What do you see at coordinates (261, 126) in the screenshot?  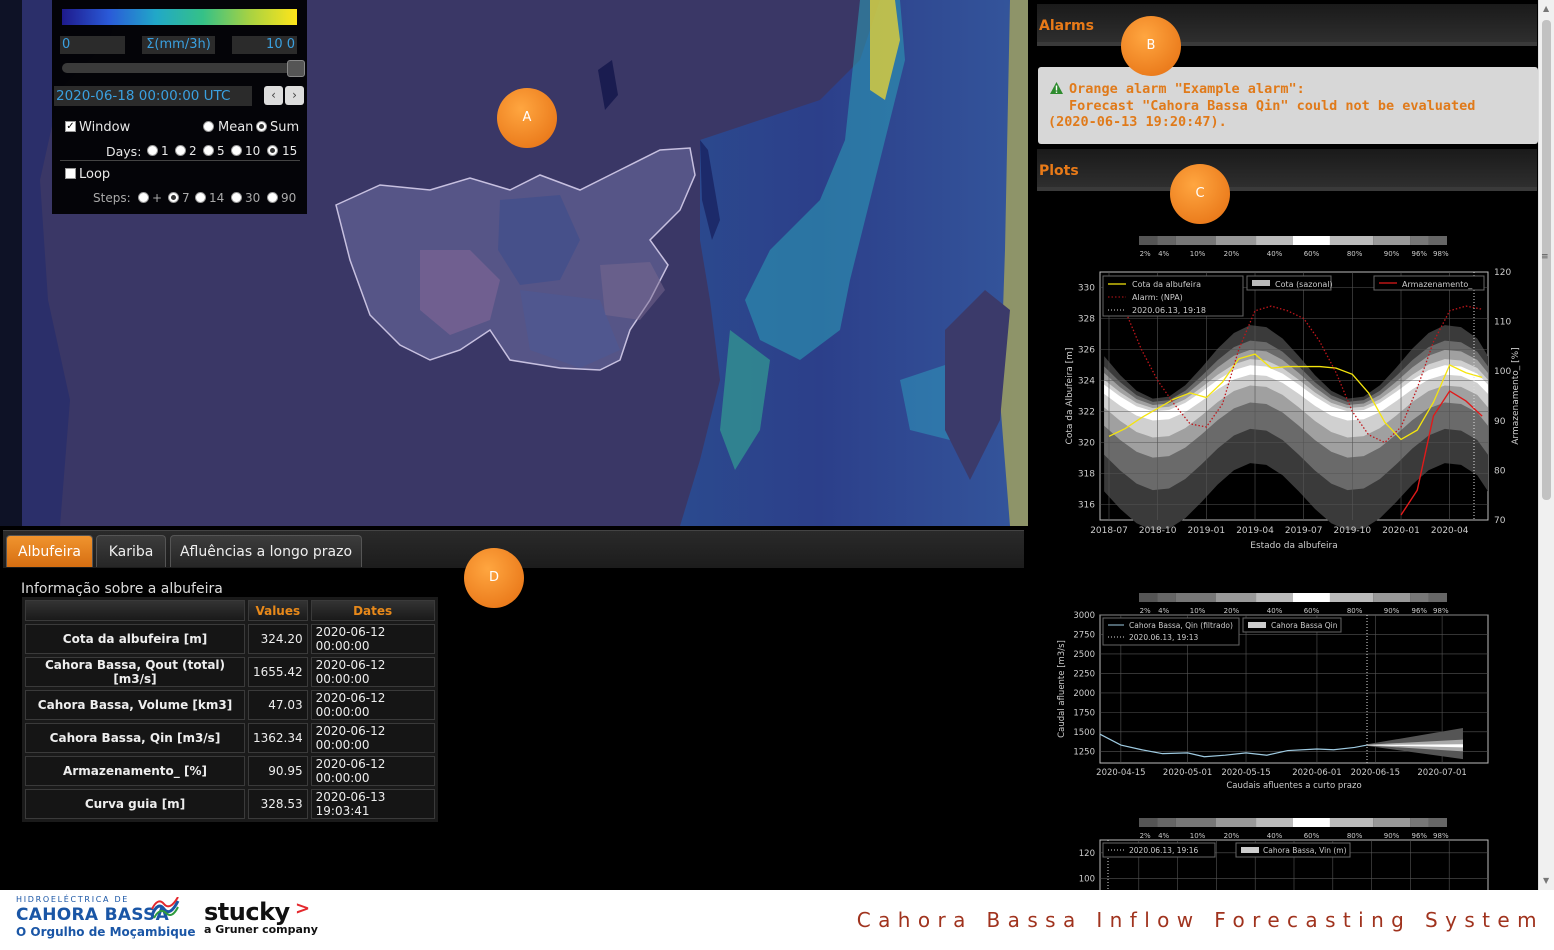 I see `sum-radio` at bounding box center [261, 126].